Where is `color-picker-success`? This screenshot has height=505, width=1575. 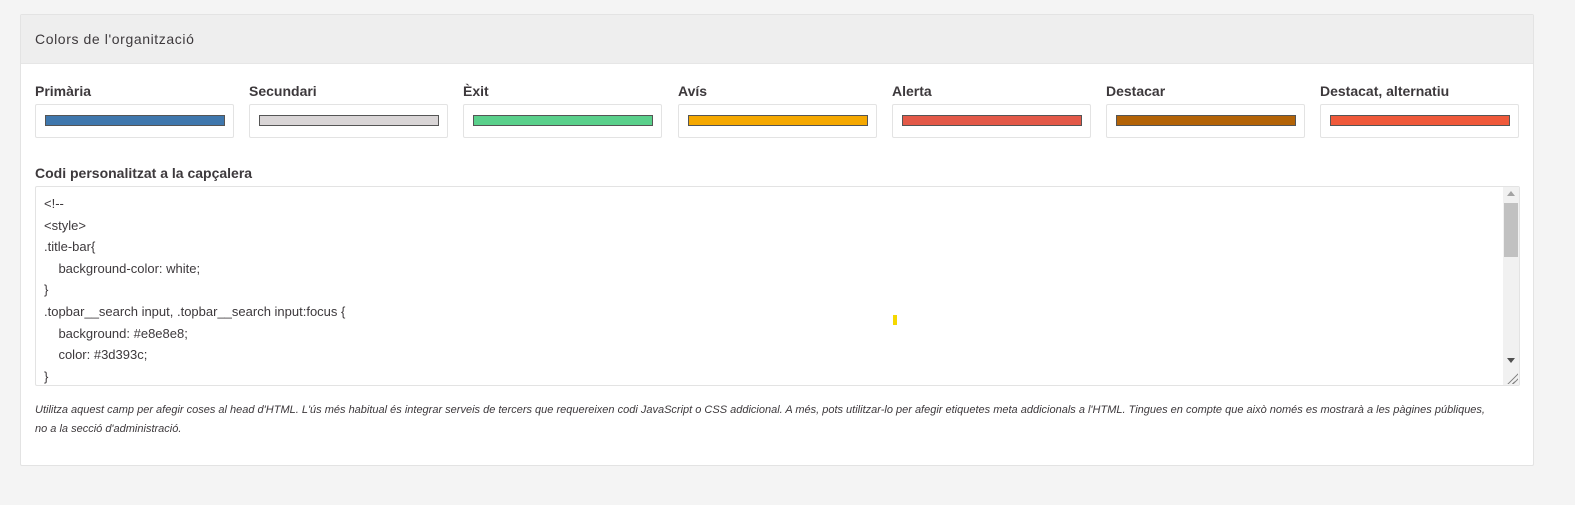
color-picker-success is located at coordinates (562, 121).